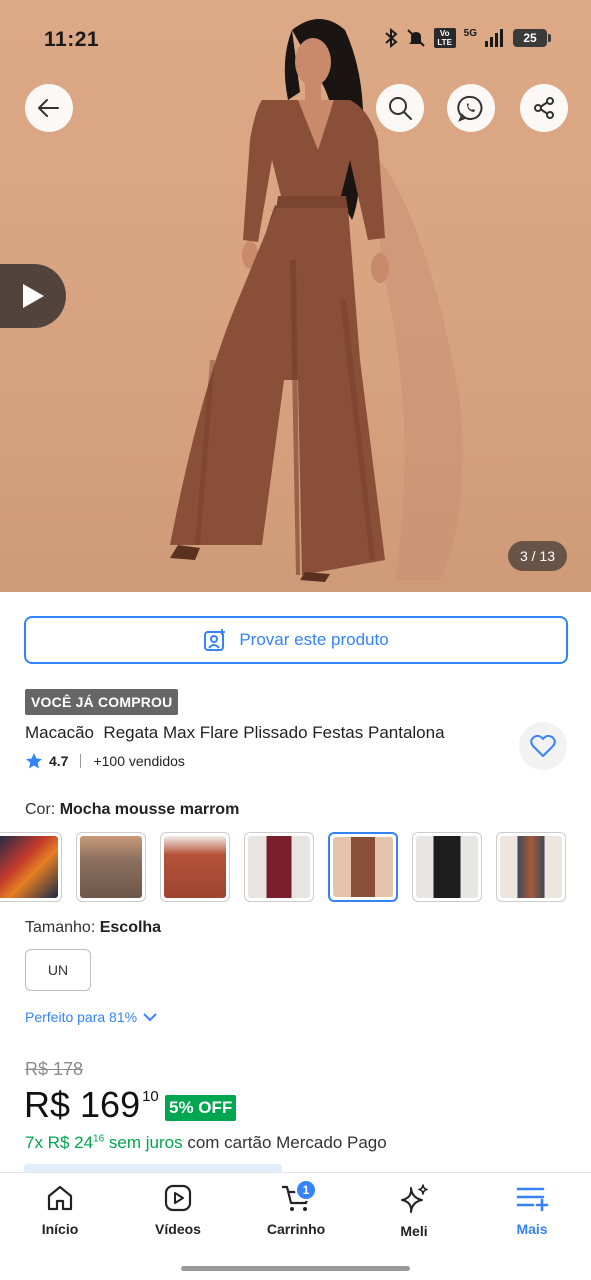  I want to click on color-swatch-burgundy, so click(279, 867).